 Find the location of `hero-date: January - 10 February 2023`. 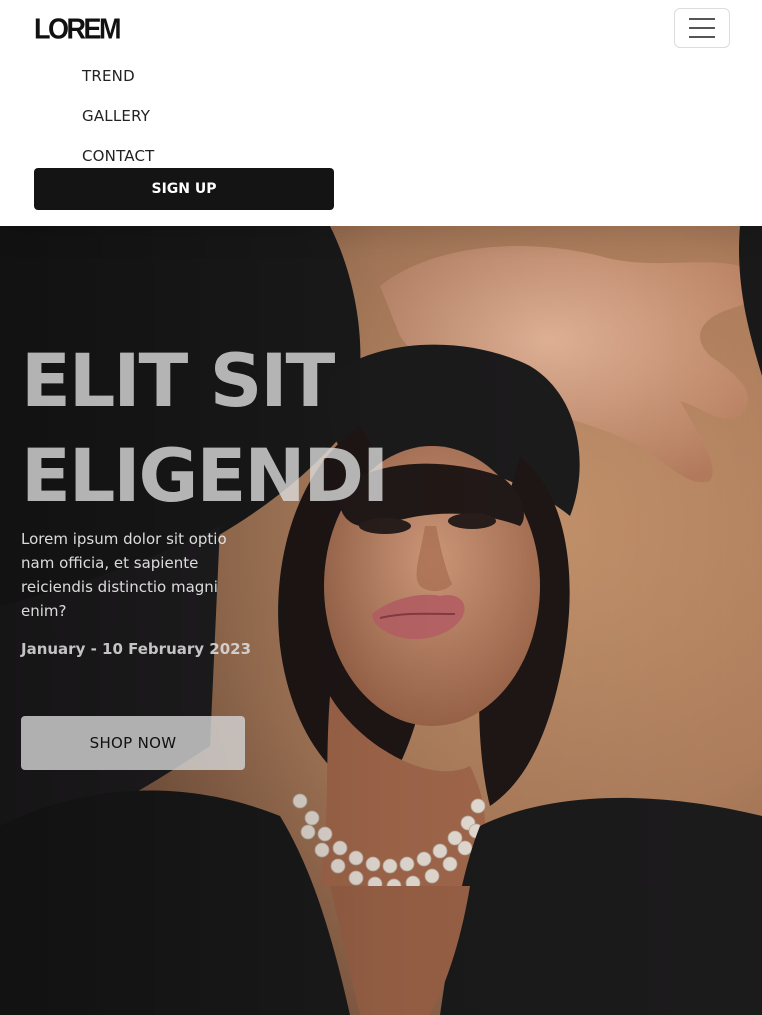

hero-date: January - 10 February 2023 is located at coordinates (136, 649).